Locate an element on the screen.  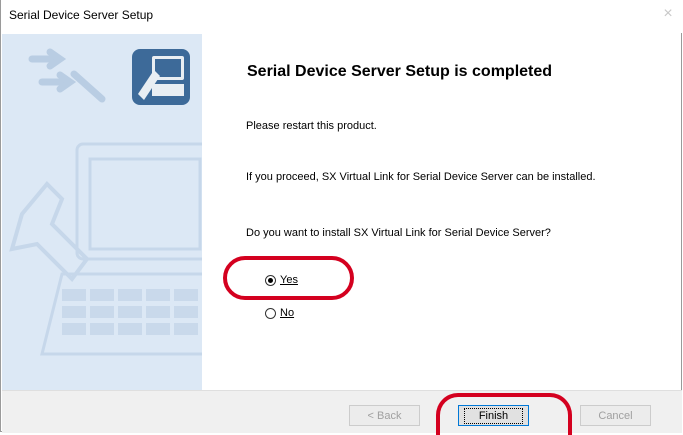
no-radio: No is located at coordinates (279, 313).